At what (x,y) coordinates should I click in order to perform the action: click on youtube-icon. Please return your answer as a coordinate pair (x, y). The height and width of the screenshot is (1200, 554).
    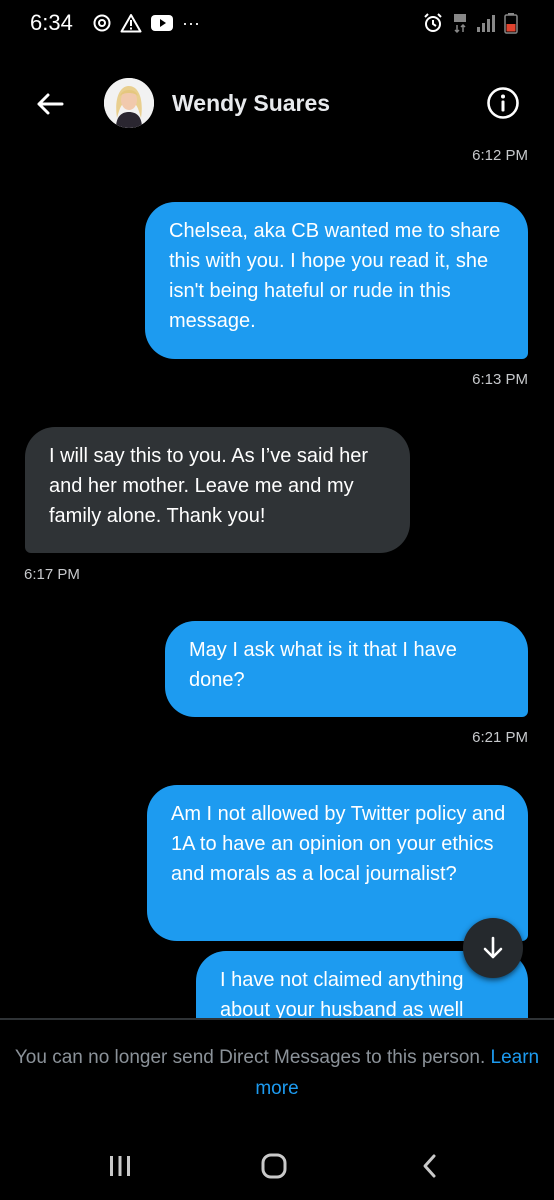
    Looking at the image, I should click on (162, 23).